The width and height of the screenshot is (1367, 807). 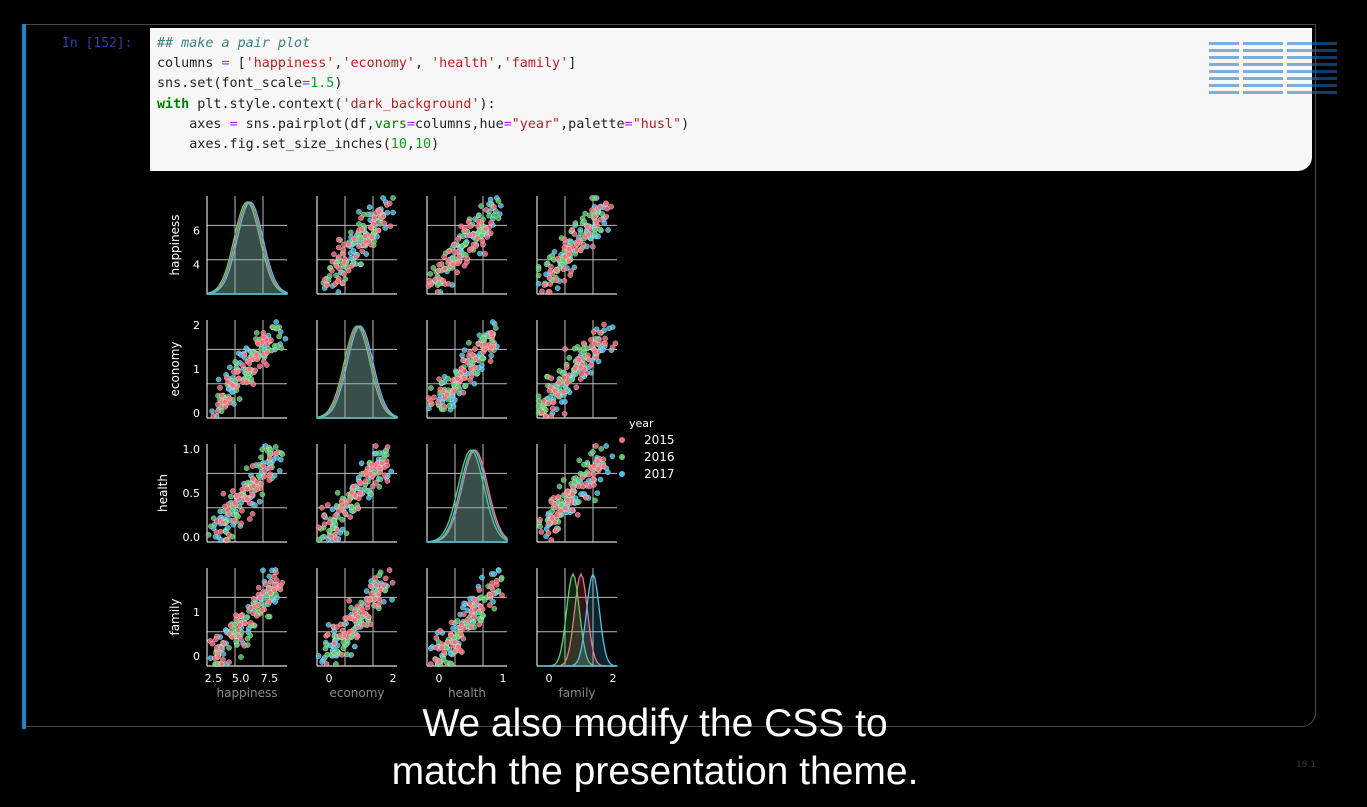 I want to click on x-tick-label: 2.5, so click(x=214, y=678).